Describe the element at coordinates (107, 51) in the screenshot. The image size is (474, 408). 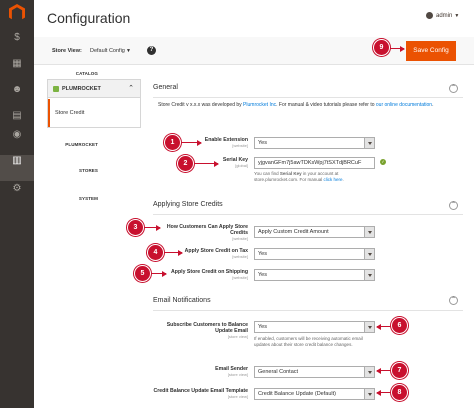
I see `store-view-switcher: Default Config` at that location.